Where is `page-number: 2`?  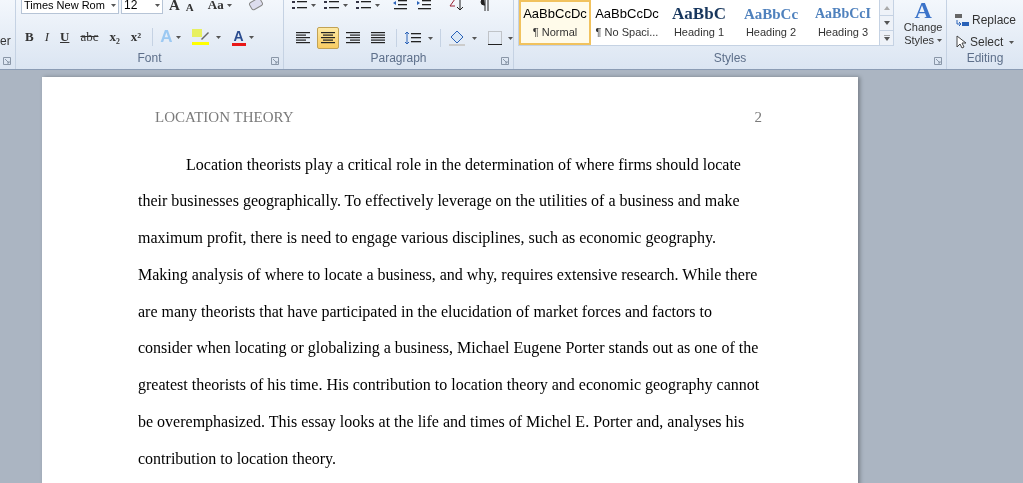 page-number: 2 is located at coordinates (758, 117).